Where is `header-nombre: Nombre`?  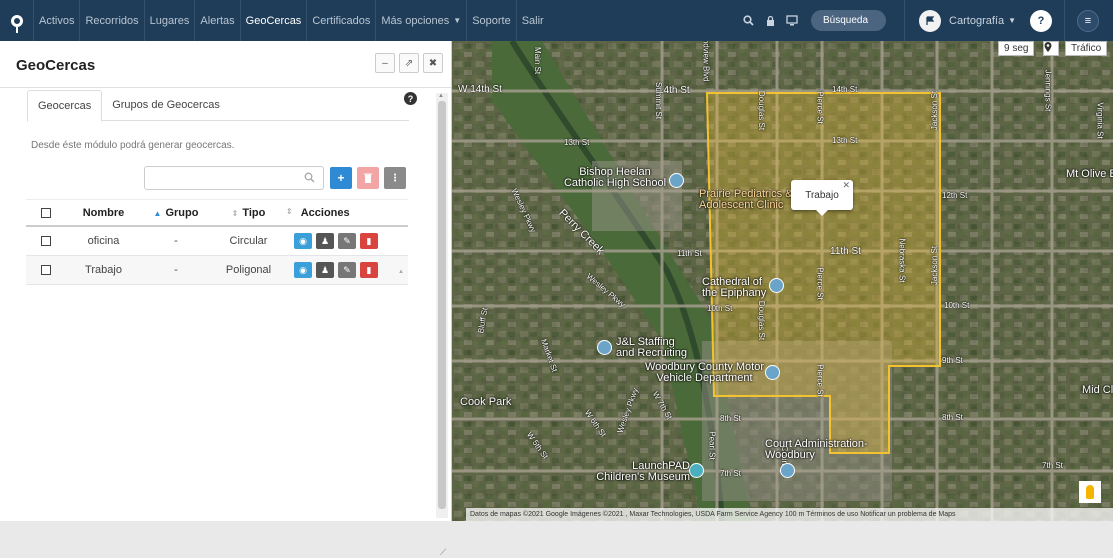
header-nombre: Nombre is located at coordinates (103, 213).